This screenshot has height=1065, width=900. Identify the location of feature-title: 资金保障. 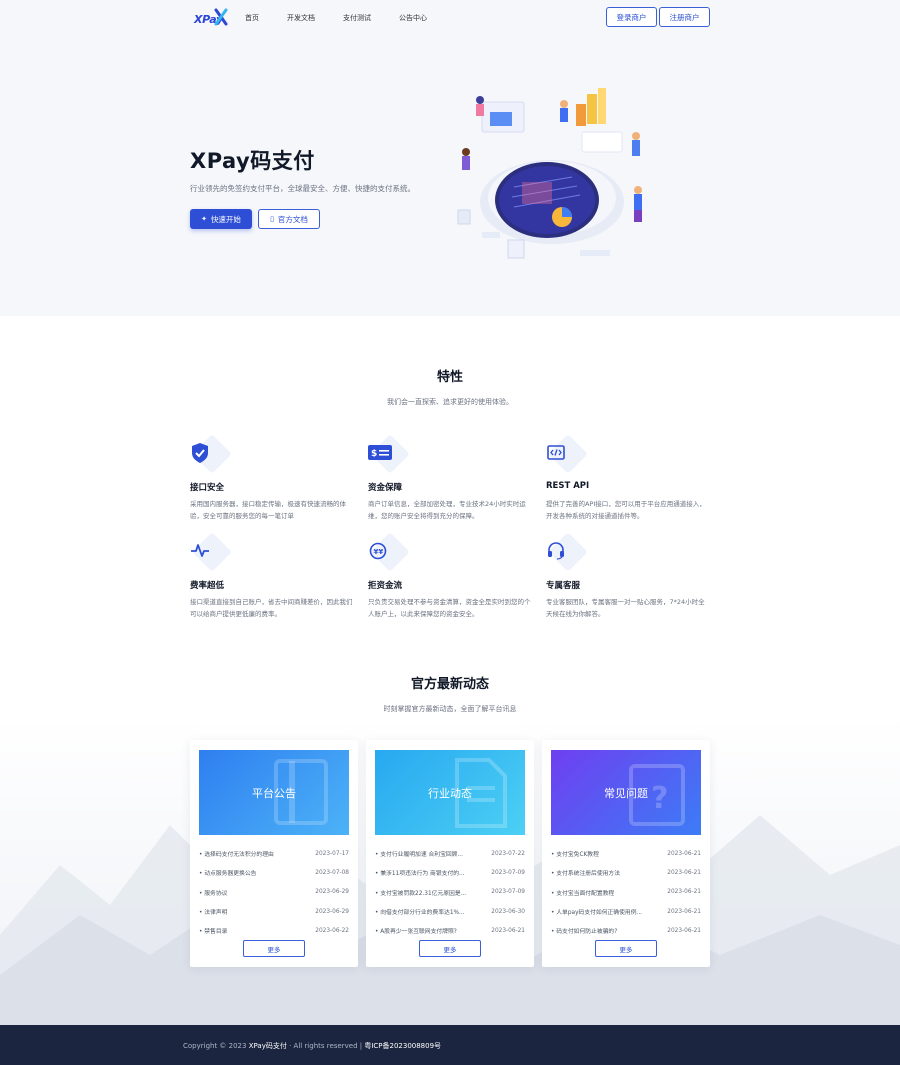
(385, 488).